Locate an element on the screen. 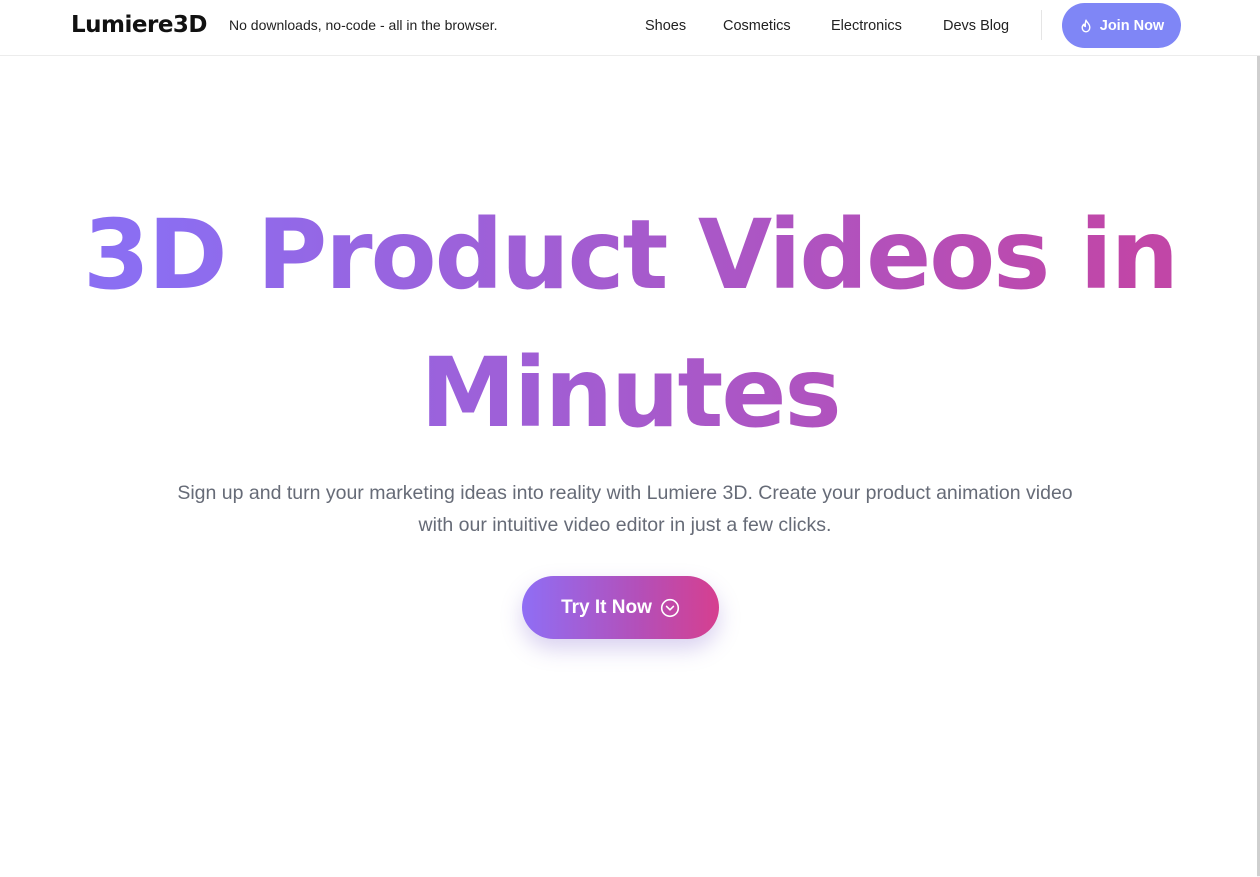  try-it-now-button: Try It Now is located at coordinates (620, 607).